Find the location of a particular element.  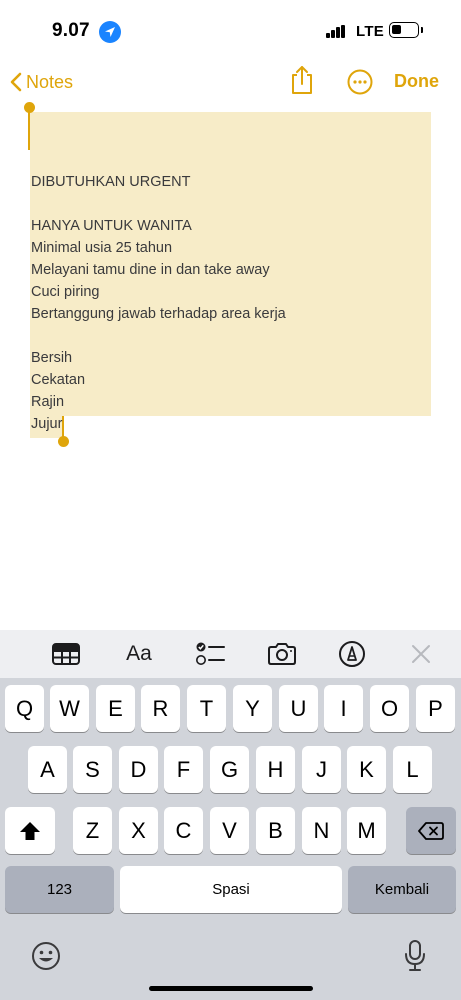

key-n: N is located at coordinates (321, 830).